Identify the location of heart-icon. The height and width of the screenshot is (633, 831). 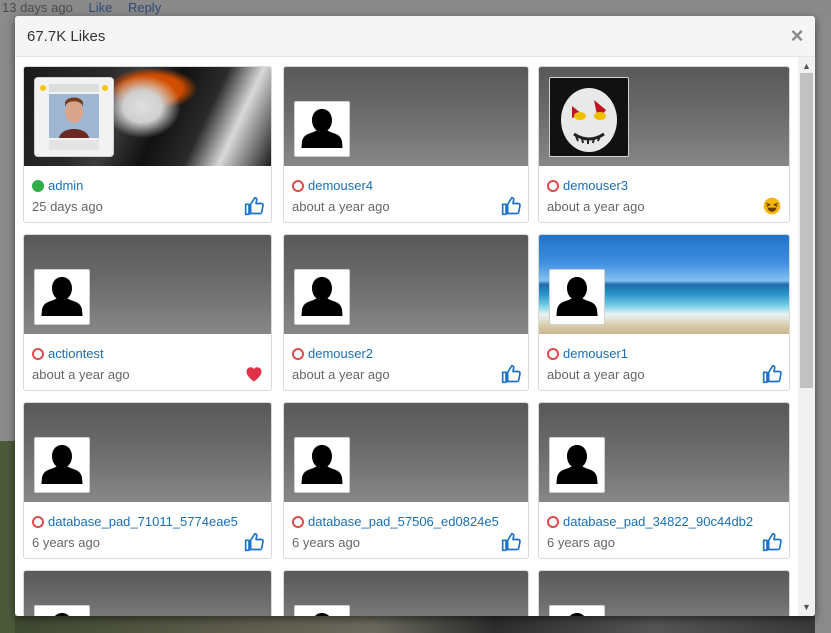
(254, 374).